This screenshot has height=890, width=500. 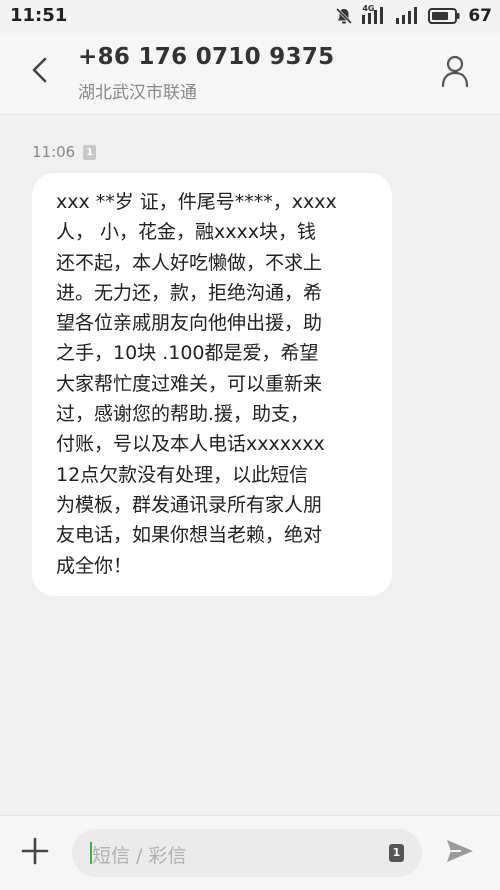 What do you see at coordinates (187, 353) in the screenshot?
I see `message-line: 之手，10块 .100都是爱，希望` at bounding box center [187, 353].